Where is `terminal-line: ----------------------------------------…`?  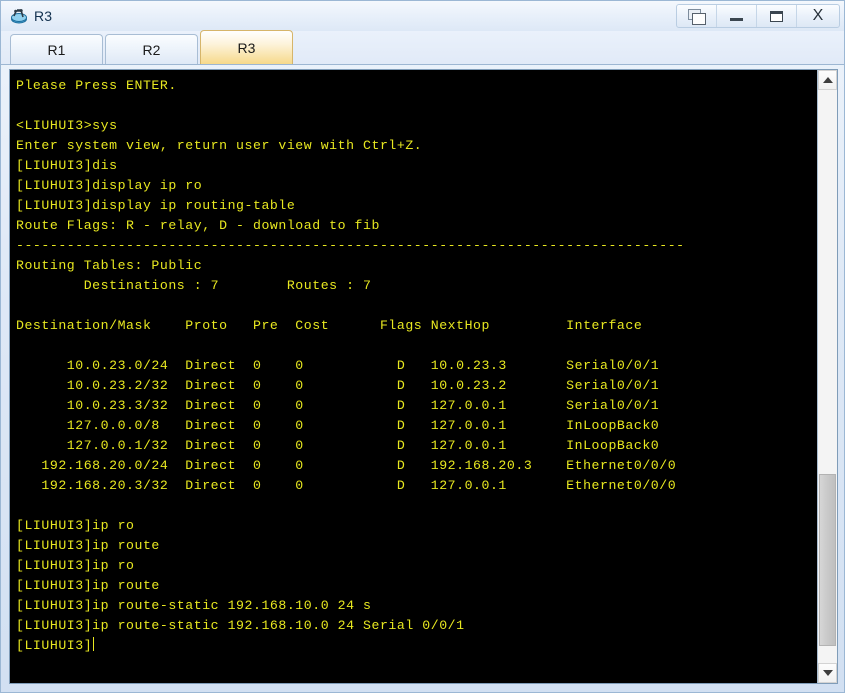 terminal-line: ----------------------------------------… is located at coordinates (350, 245).